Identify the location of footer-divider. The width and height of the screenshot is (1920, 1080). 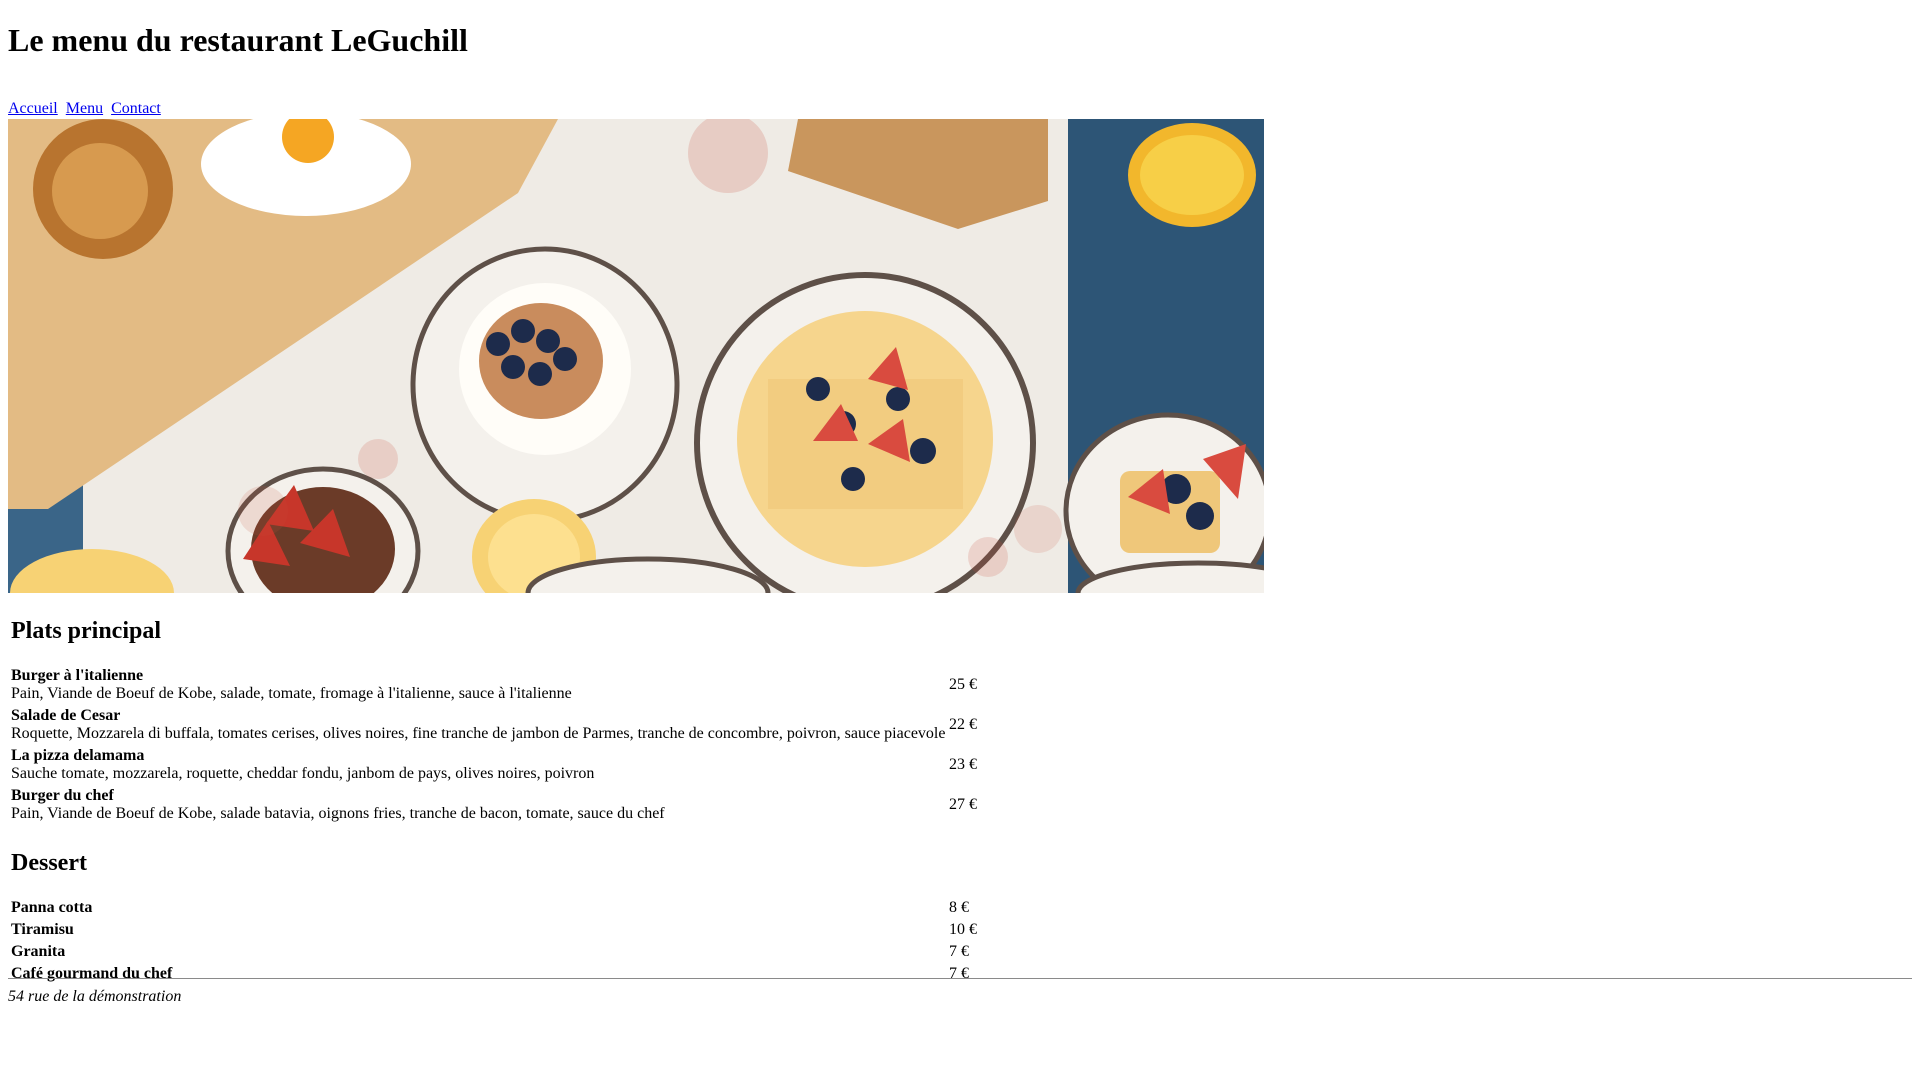
(960, 978).